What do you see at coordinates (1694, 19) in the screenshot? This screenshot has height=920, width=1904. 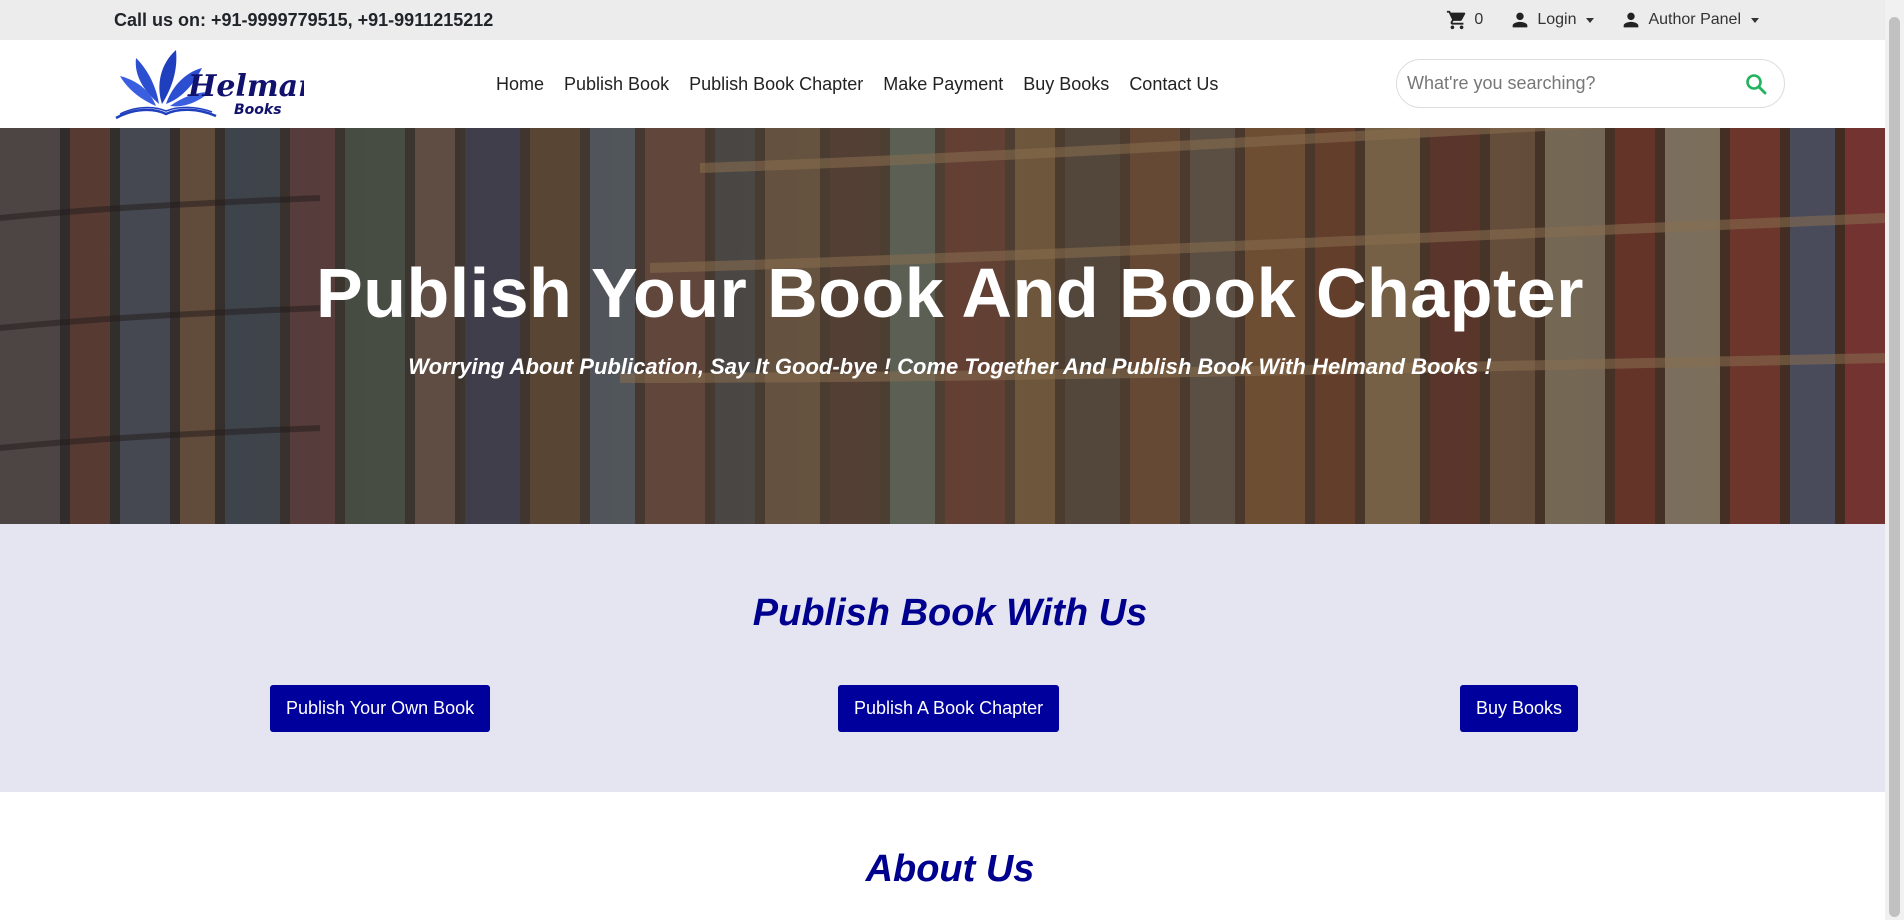 I see `author-panel-label: Author Panel` at bounding box center [1694, 19].